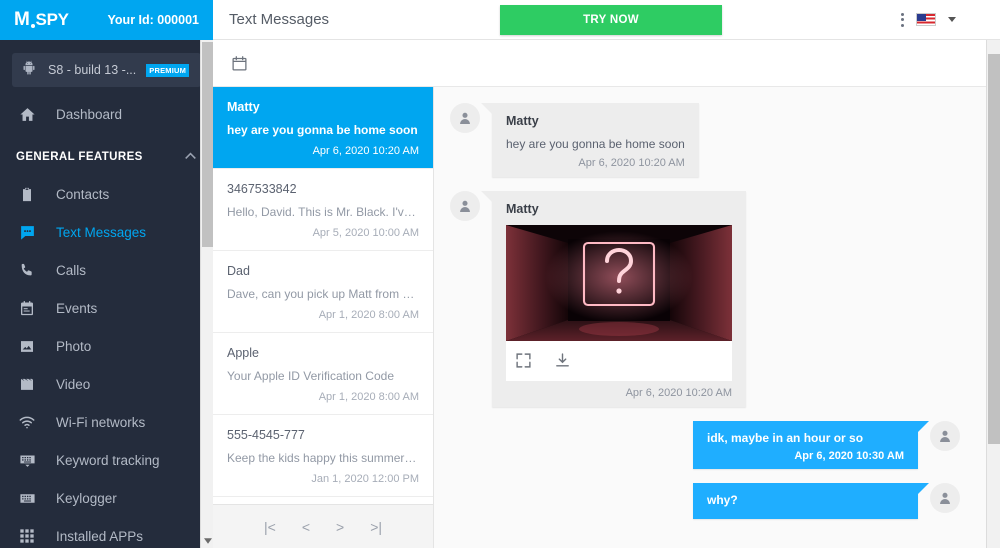 This screenshot has height=548, width=1000. What do you see at coordinates (306, 527) in the screenshot?
I see `pagination-prev-button: <` at bounding box center [306, 527].